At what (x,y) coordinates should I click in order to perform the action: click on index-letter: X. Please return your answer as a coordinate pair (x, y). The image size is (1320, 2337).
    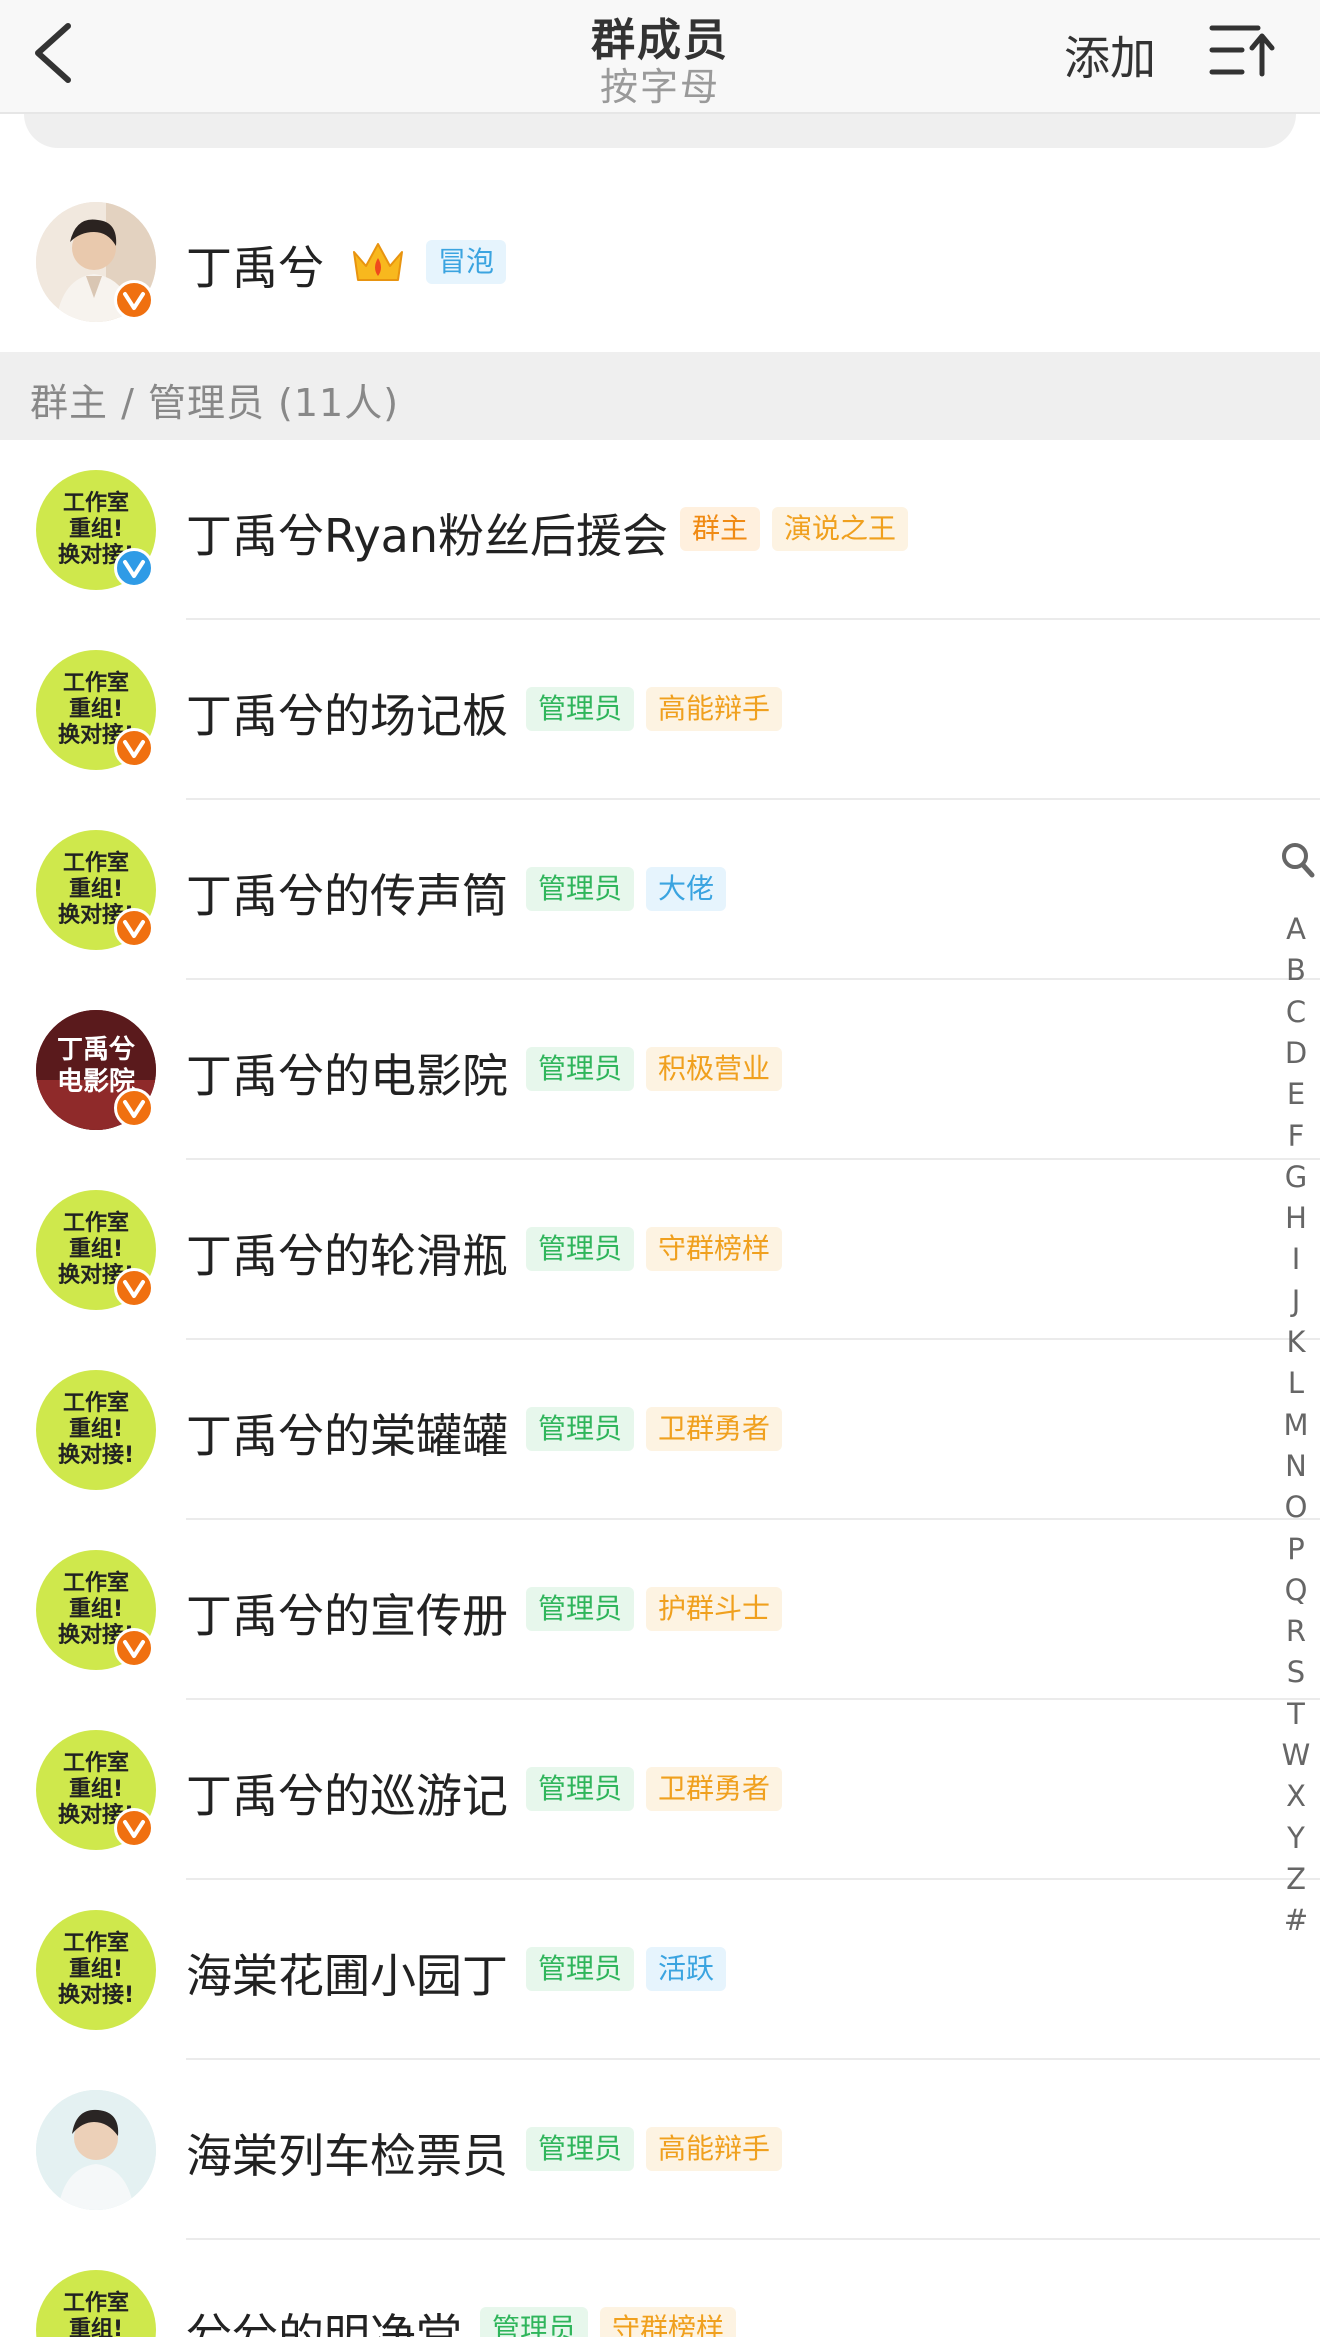
    Looking at the image, I should click on (1296, 1796).